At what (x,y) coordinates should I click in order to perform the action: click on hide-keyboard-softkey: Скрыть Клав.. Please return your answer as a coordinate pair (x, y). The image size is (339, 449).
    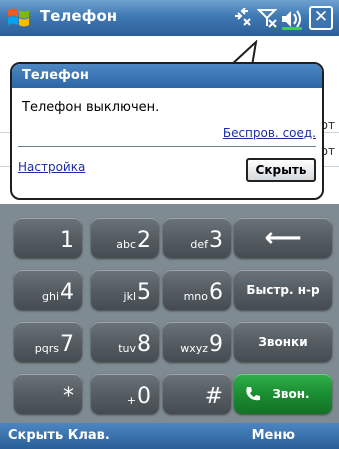
    Looking at the image, I should click on (59, 435).